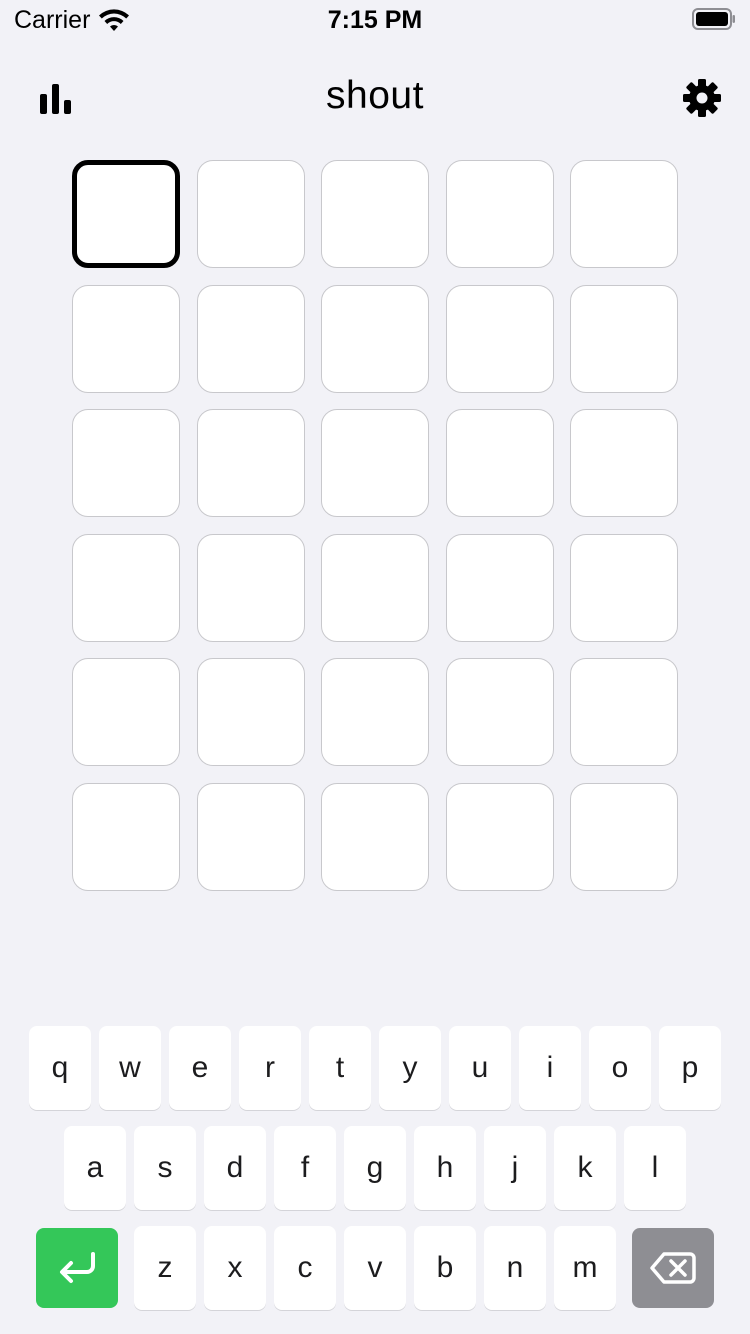  I want to click on key-i: i, so click(550, 1068).